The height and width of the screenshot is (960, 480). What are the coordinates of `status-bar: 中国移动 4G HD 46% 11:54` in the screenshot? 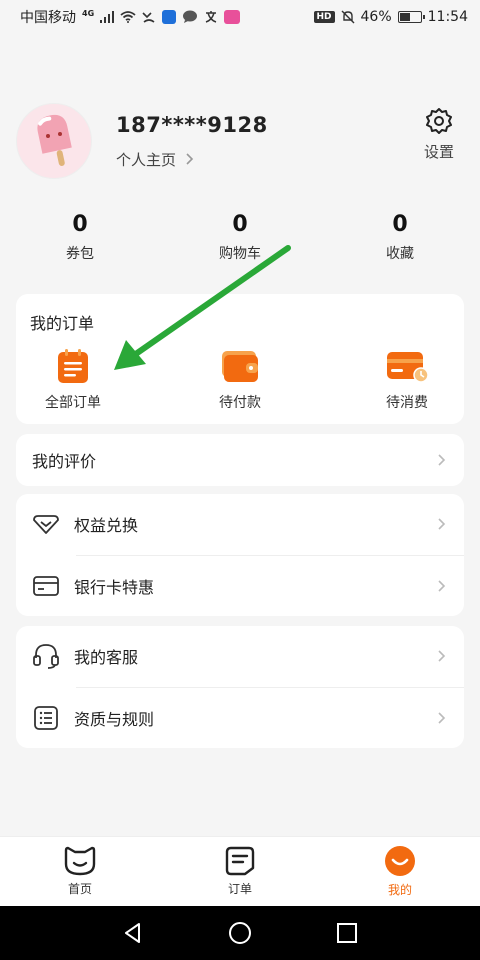 It's located at (240, 17).